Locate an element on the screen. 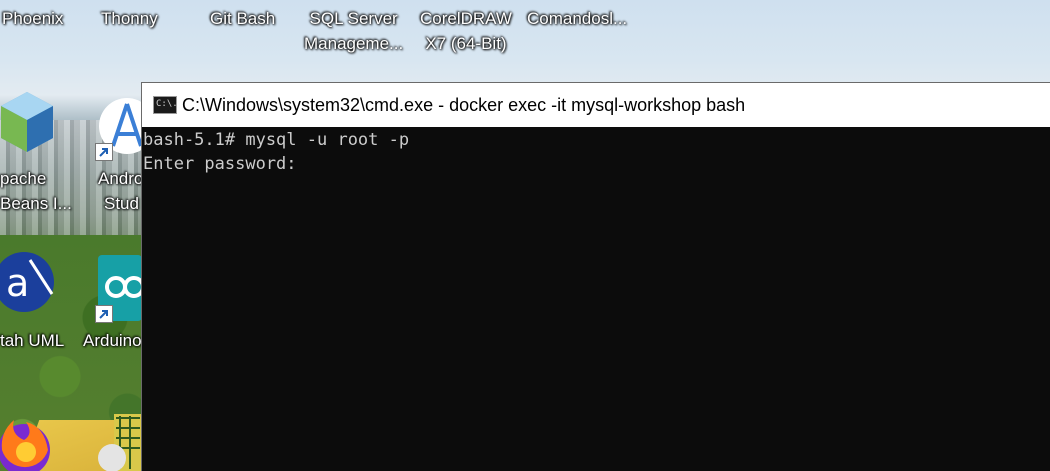  desktop-icon-label: Arduino is located at coordinates (112, 340).